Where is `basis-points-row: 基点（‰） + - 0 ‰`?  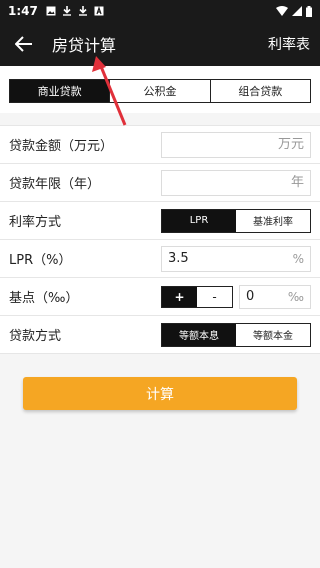 basis-points-row: 基点（‰） + - 0 ‰ is located at coordinates (160, 297).